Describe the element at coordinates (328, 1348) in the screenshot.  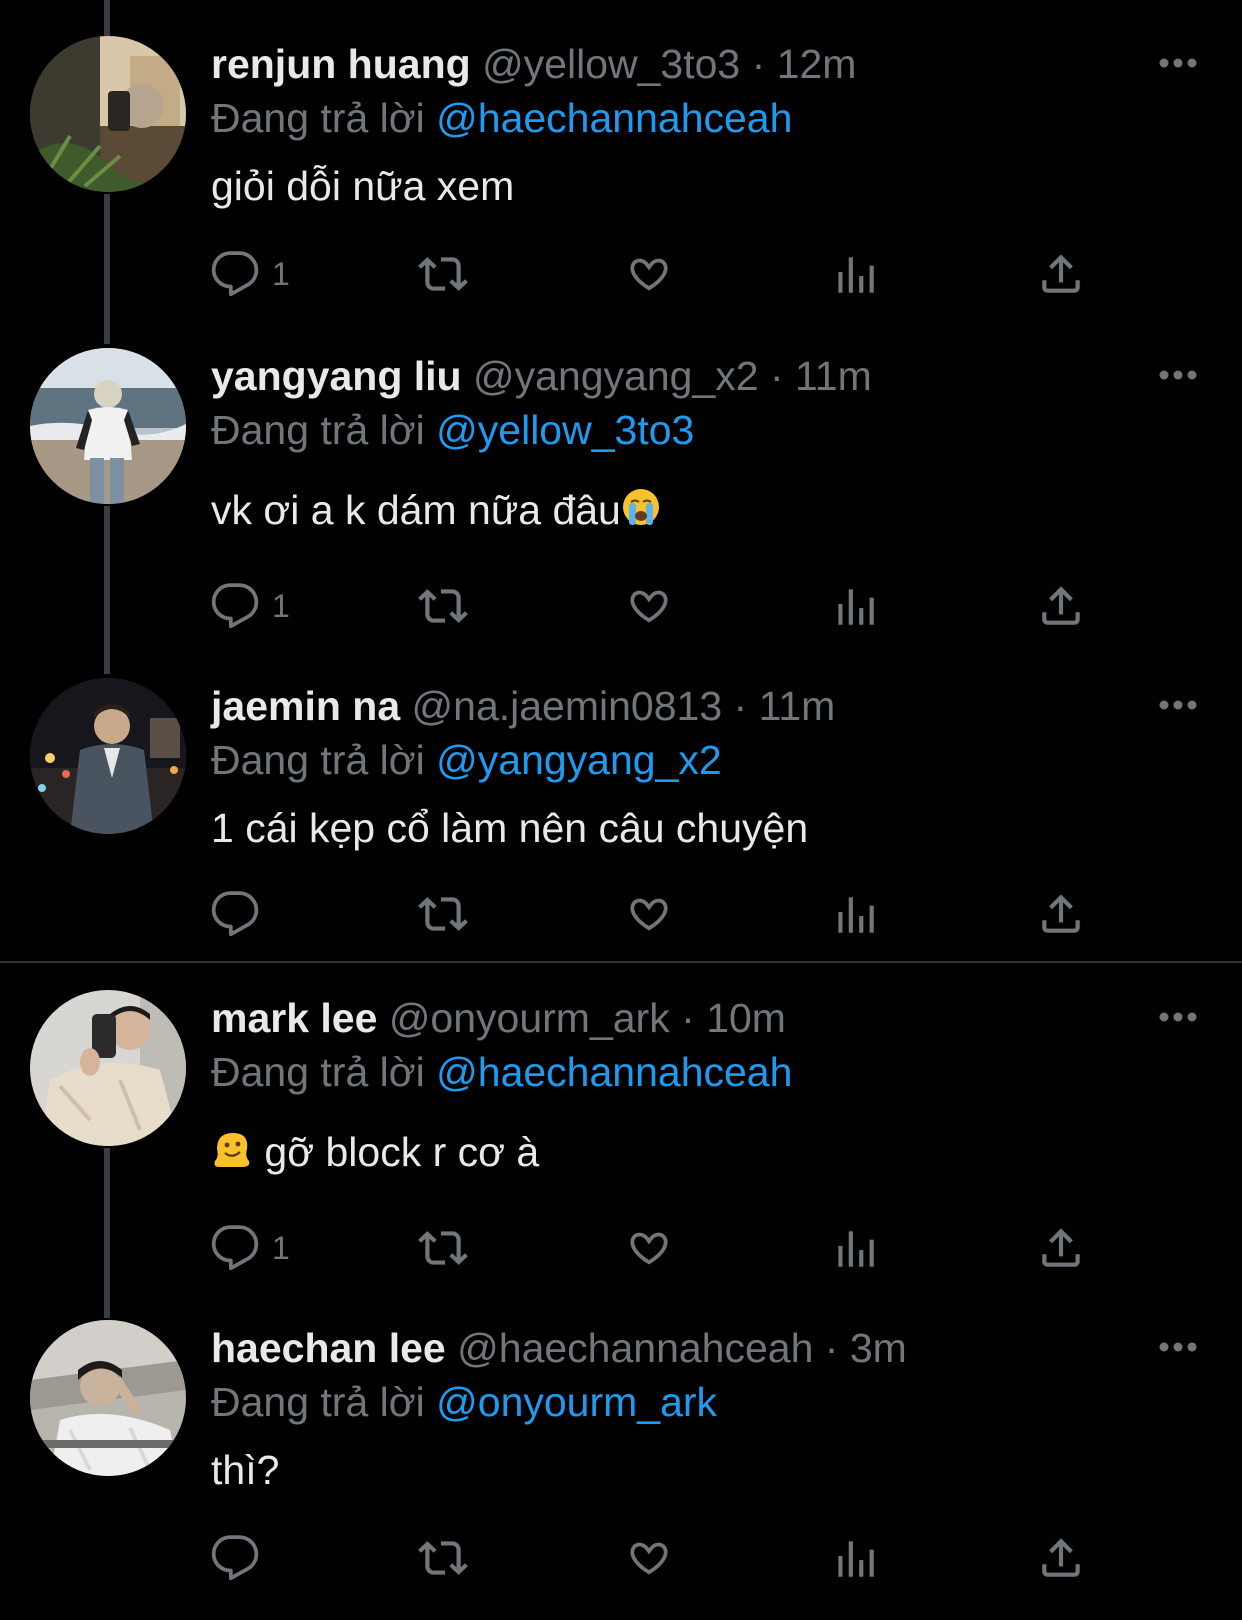
I see `display-name: haechan lee` at that location.